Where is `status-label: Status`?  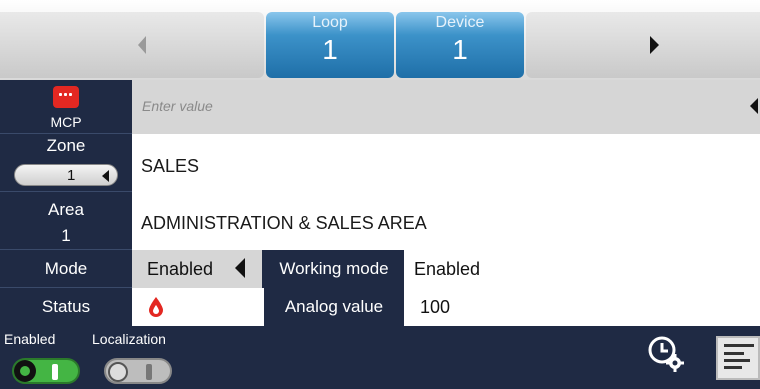 status-label: Status is located at coordinates (66, 306).